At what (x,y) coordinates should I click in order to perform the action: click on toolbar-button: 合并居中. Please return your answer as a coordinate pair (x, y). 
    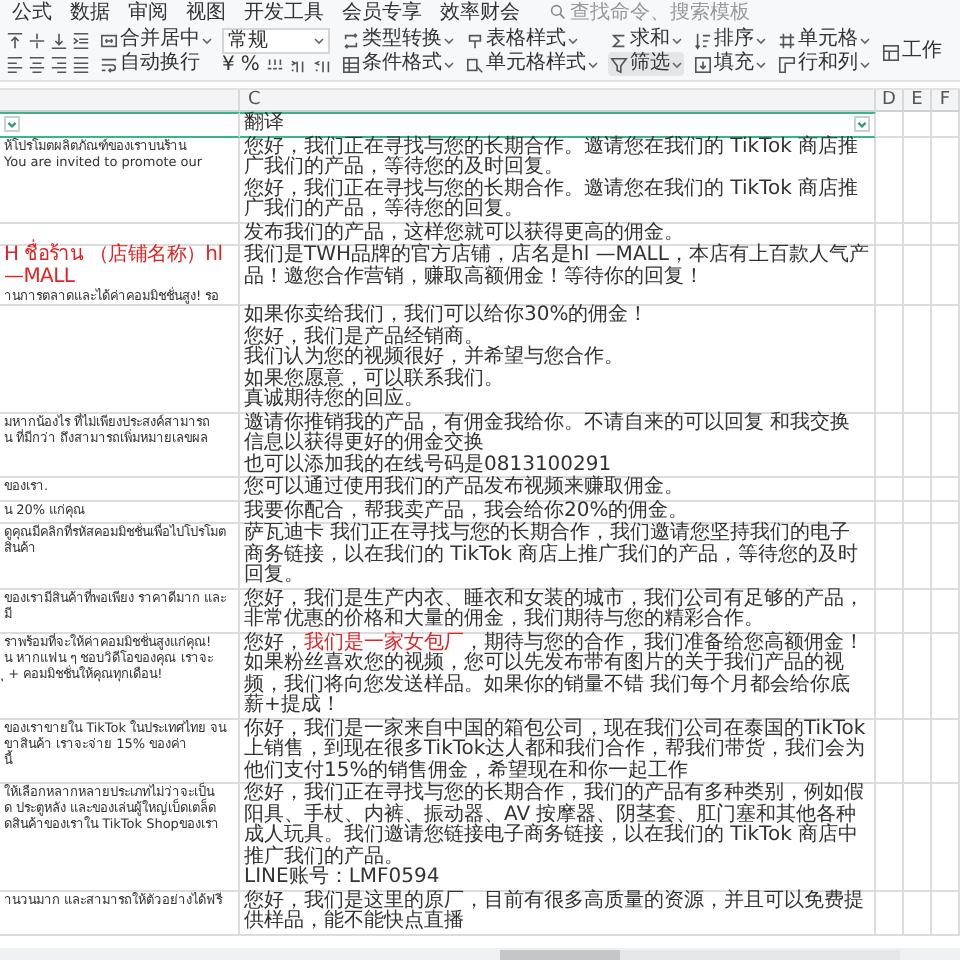
    Looking at the image, I should click on (156, 40).